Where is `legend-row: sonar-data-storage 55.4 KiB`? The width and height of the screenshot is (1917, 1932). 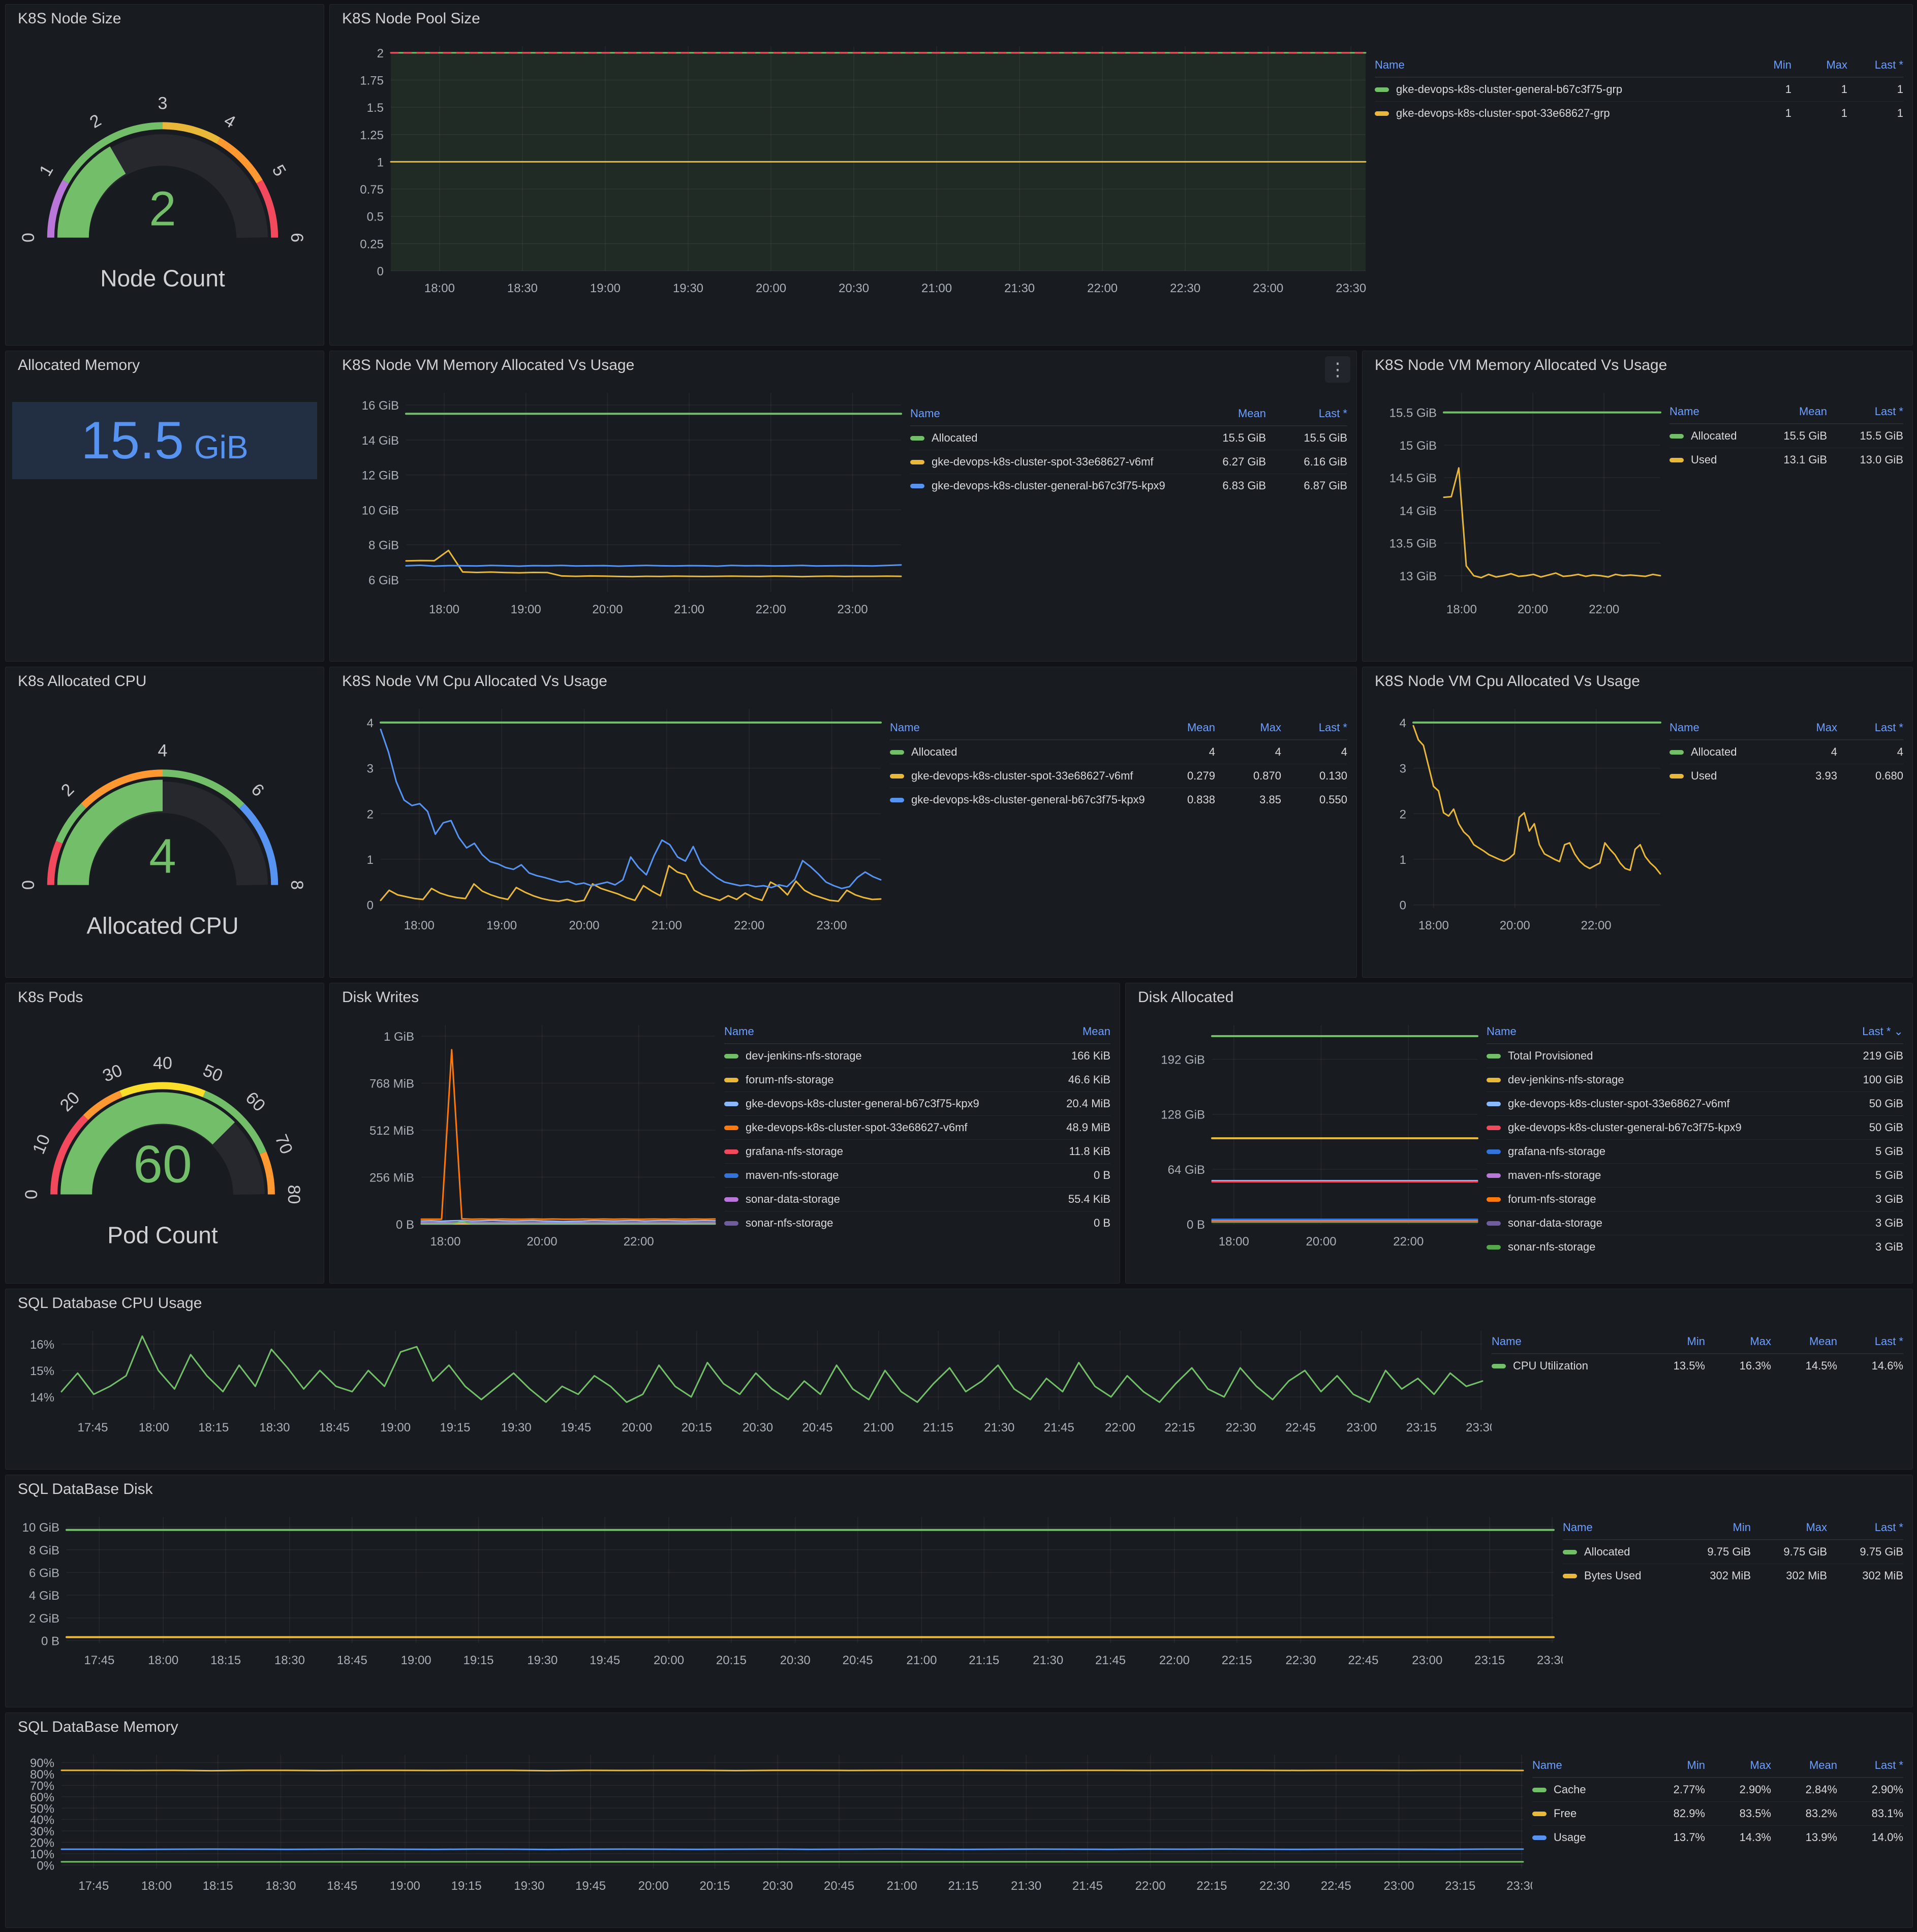 legend-row: sonar-data-storage 55.4 KiB is located at coordinates (917, 1199).